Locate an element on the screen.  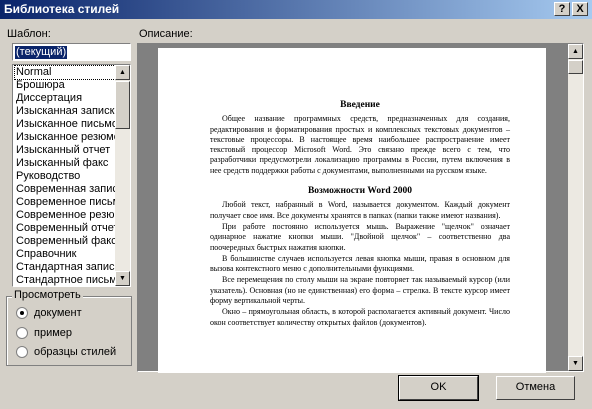
template-list-scrollbar: ▲ ▼ is located at coordinates (122, 175).